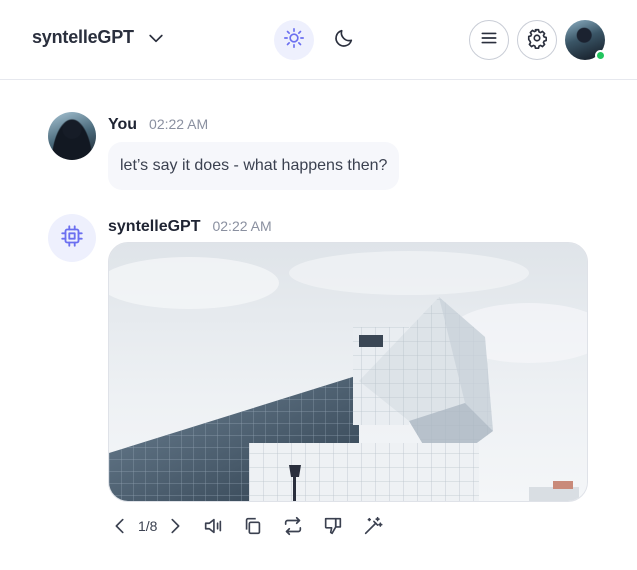 This screenshot has height=570, width=637. I want to click on menu-button, so click(489, 40).